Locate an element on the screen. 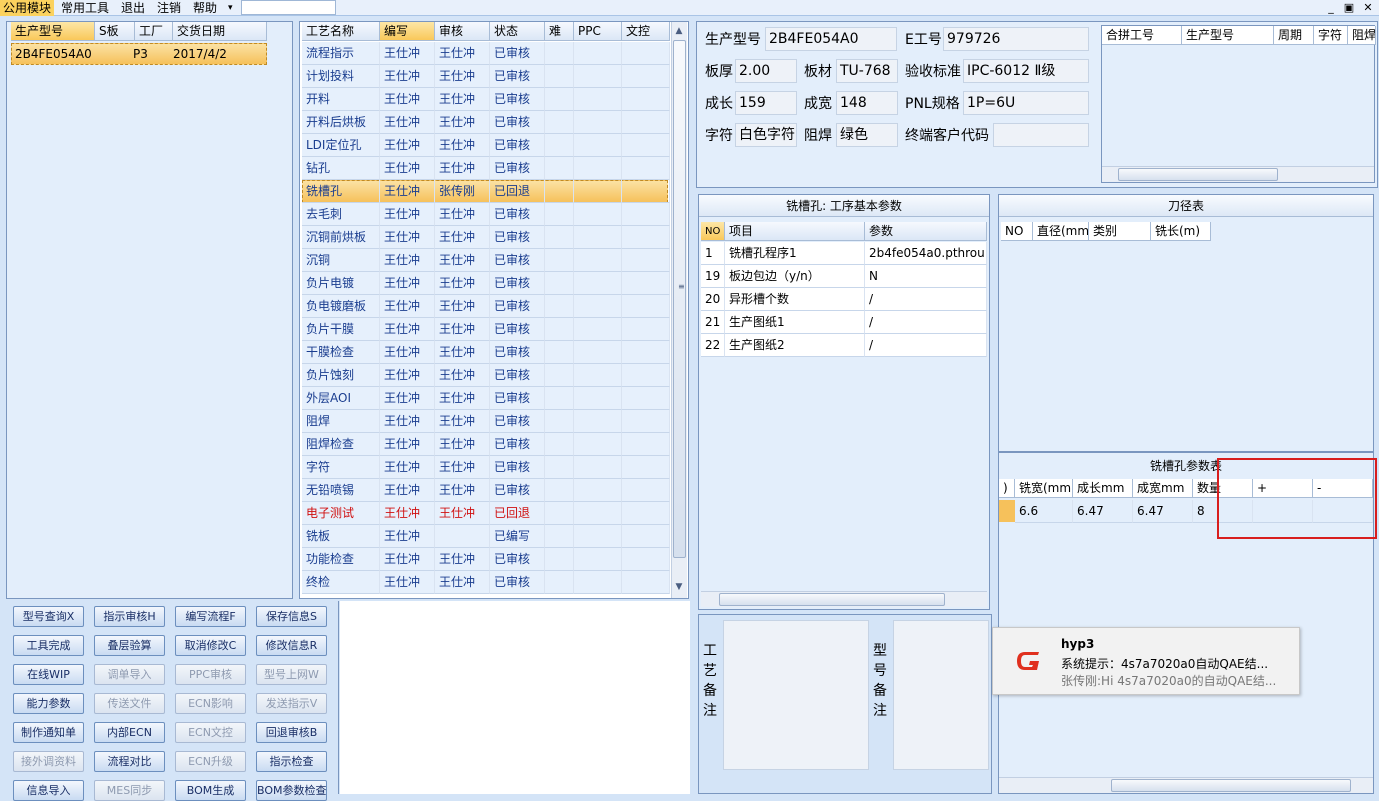 This screenshot has height=801, width=1379. process-name: 流程指示 is located at coordinates (341, 53).